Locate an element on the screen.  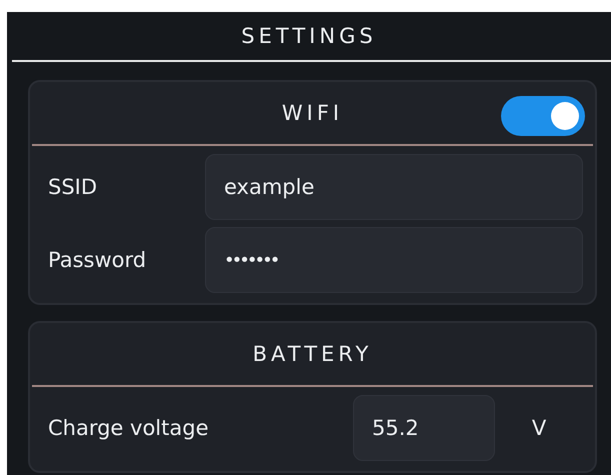
unit-label: V is located at coordinates (539, 428).